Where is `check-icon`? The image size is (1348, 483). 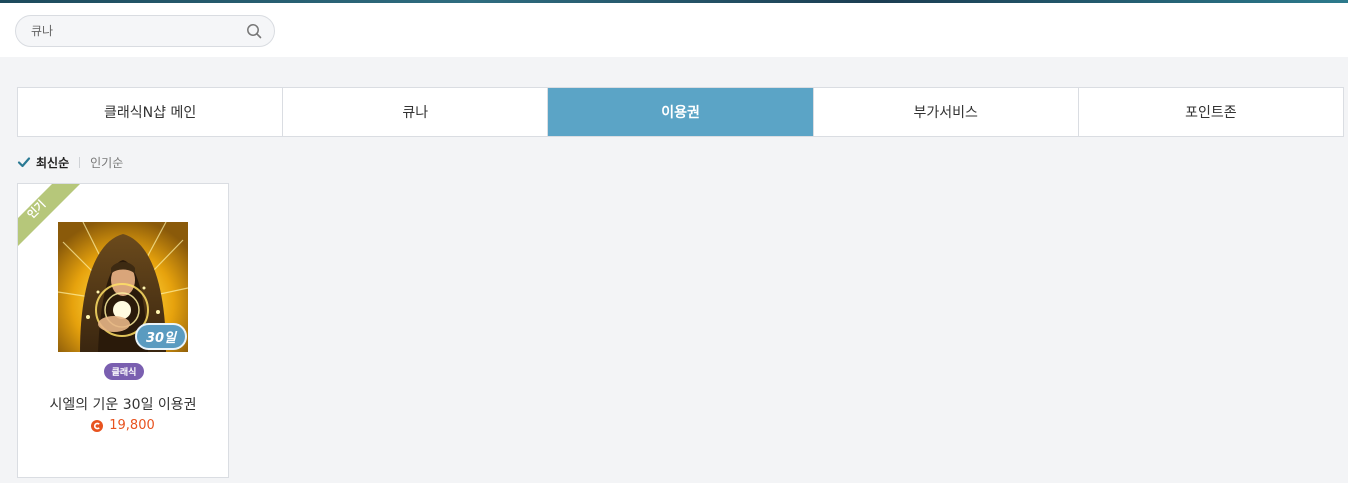
check-icon is located at coordinates (24, 162).